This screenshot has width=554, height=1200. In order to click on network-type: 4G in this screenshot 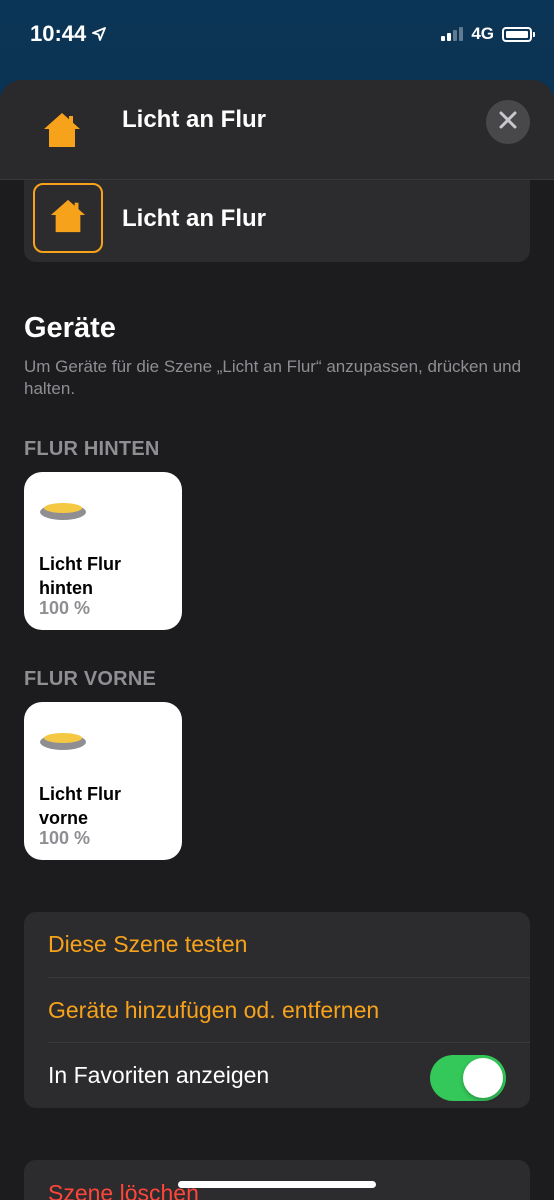, I will do `click(482, 33)`.